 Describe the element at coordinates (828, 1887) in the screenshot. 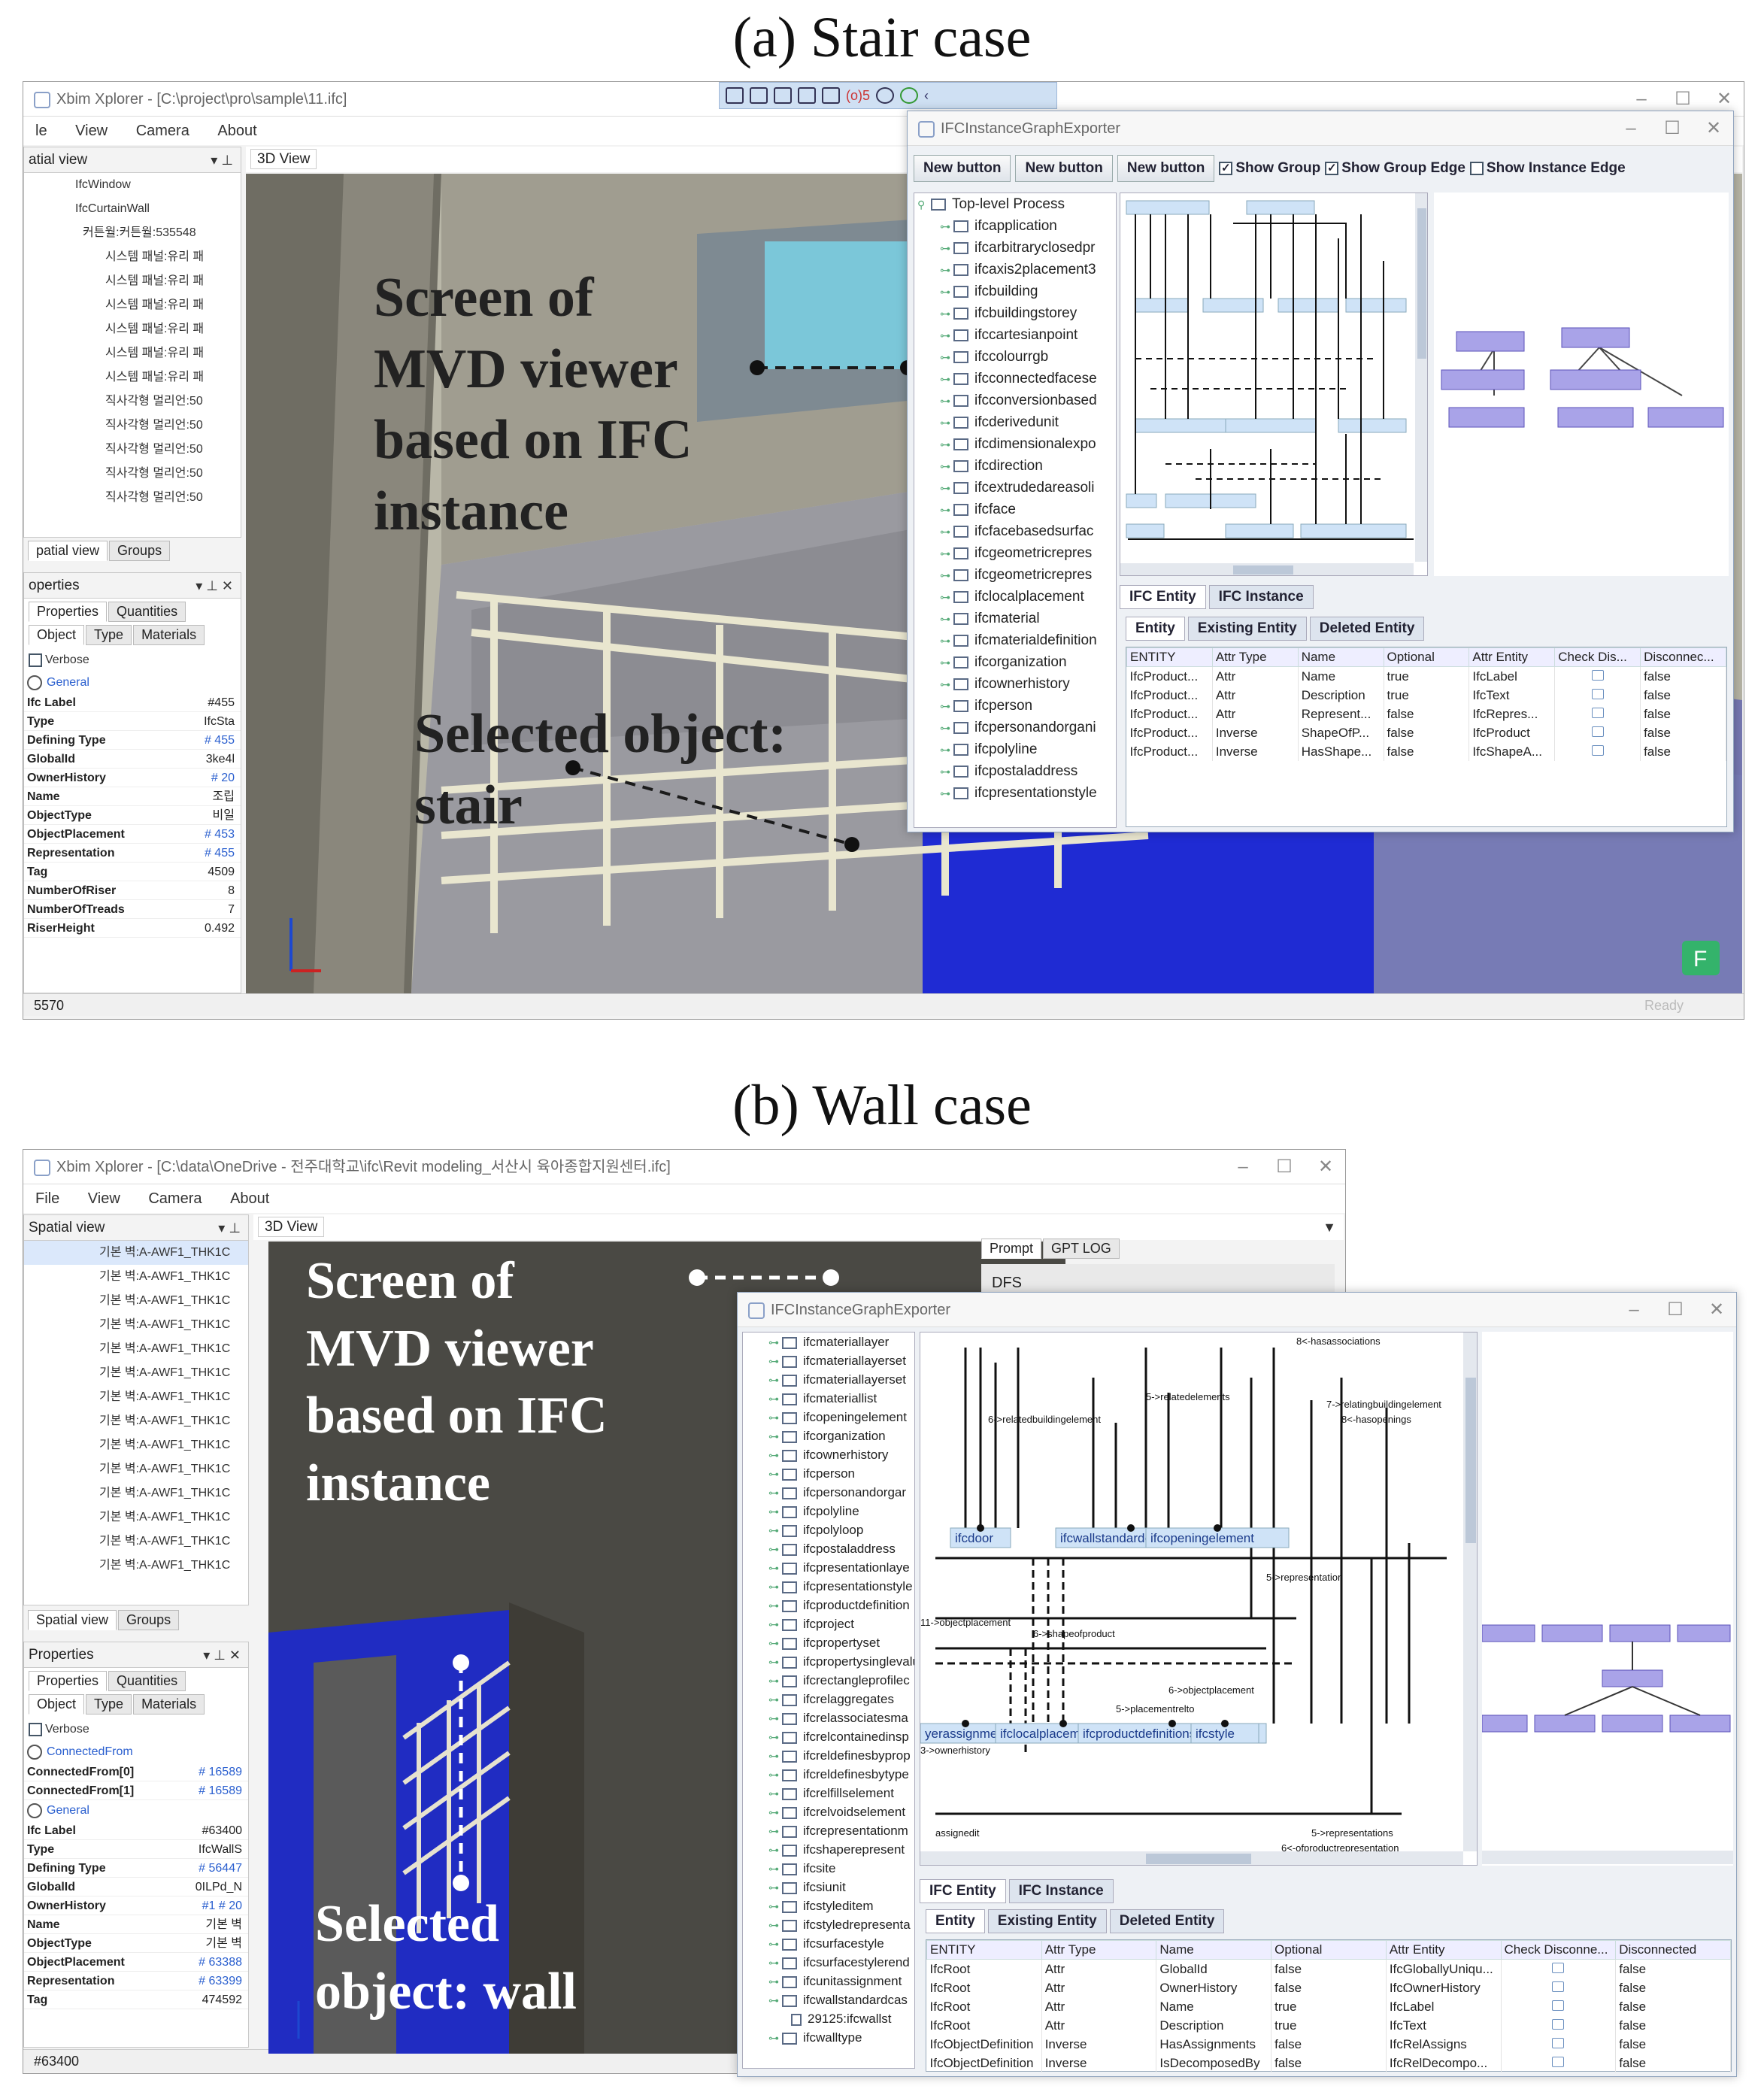

I see `tree-item: ⊶ ifcsiunit` at that location.